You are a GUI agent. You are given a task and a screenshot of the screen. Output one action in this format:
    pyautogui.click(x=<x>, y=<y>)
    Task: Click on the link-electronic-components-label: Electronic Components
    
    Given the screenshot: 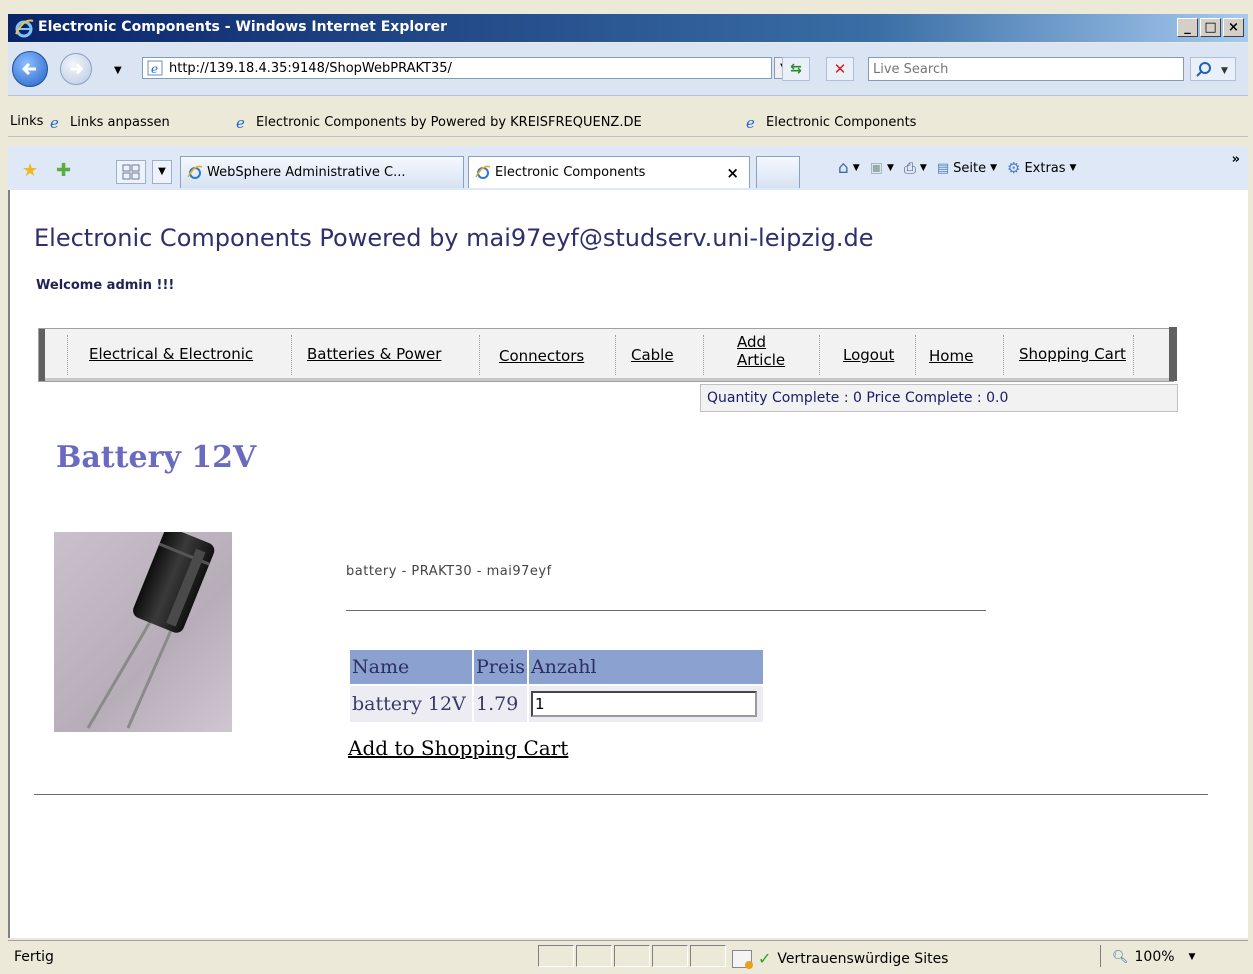 What is the action you would take?
    pyautogui.click(x=841, y=122)
    